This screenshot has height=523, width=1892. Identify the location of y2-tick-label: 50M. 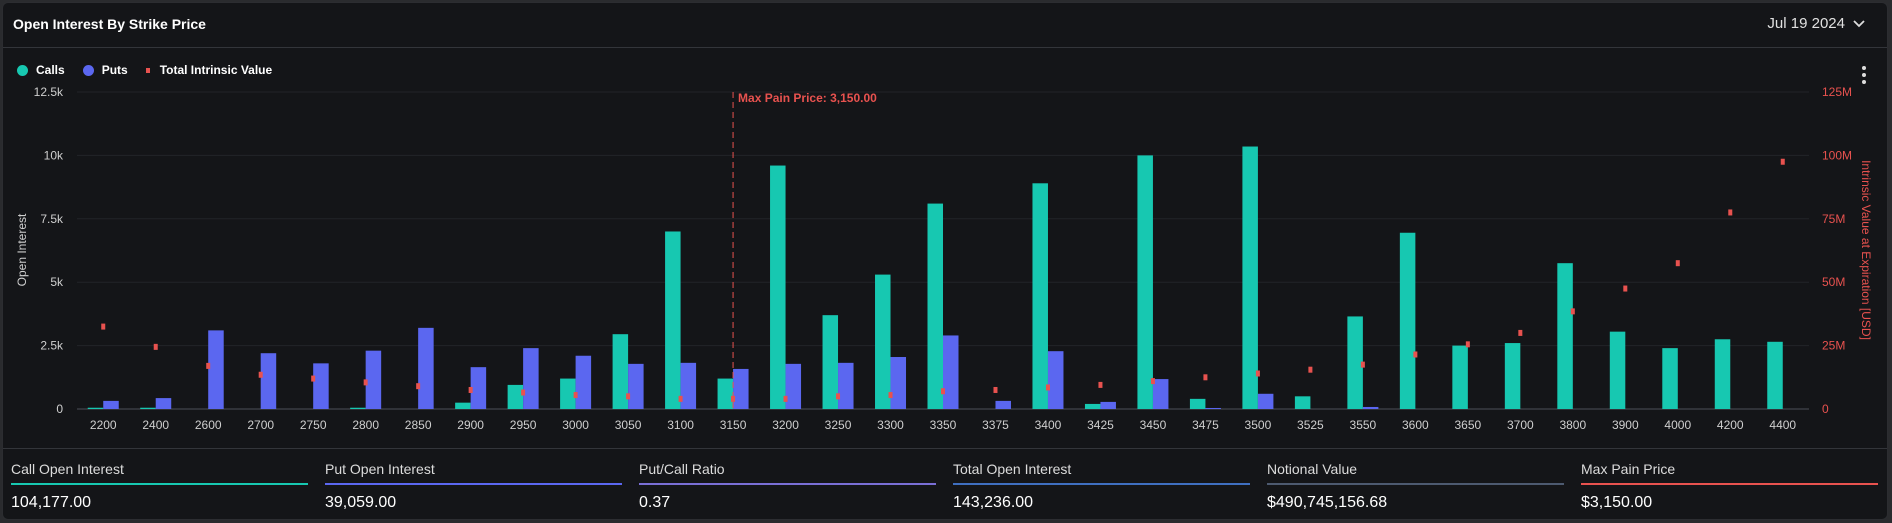
(1833, 282).